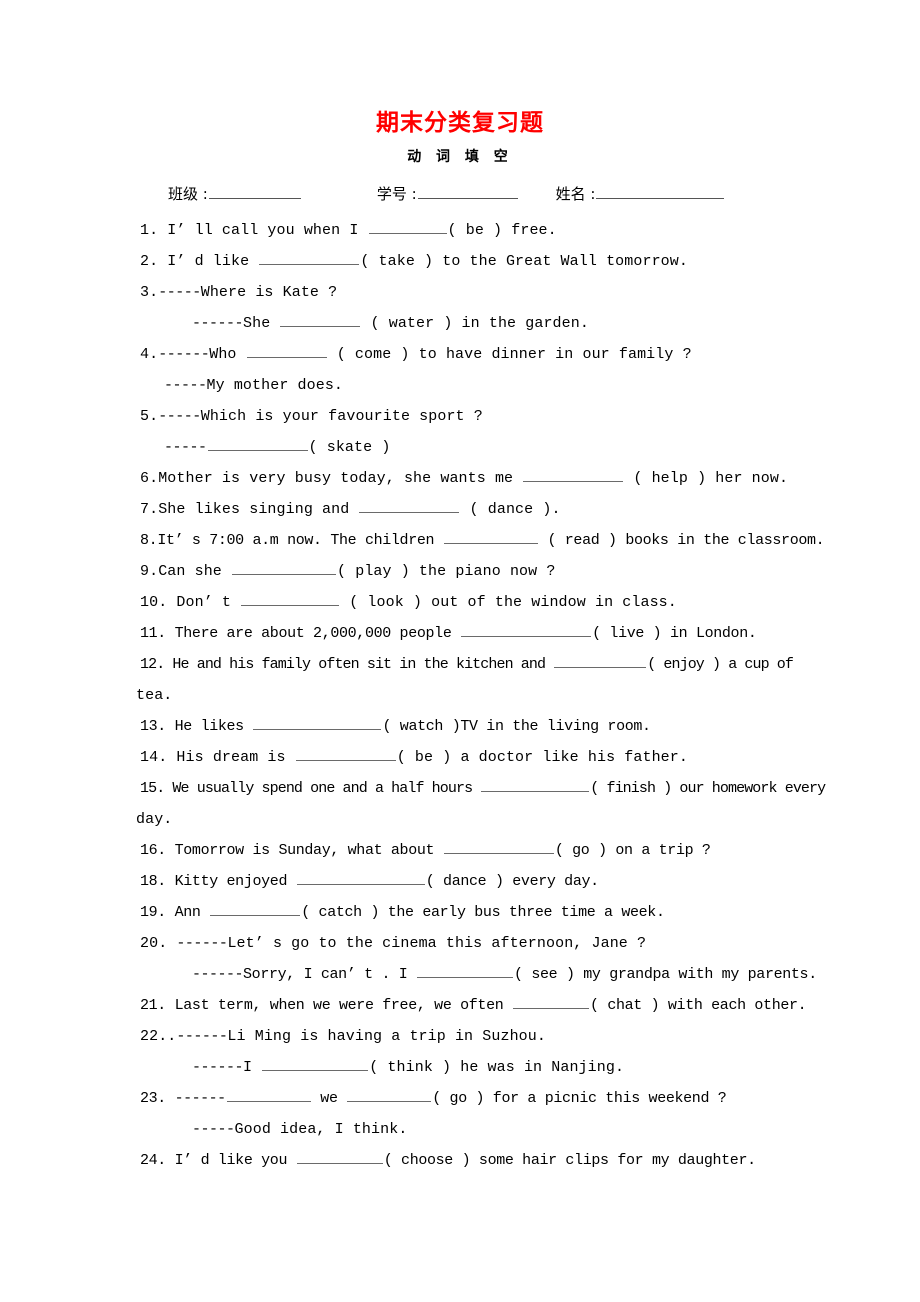 Image resolution: width=920 pixels, height=1302 pixels. I want to click on class-field: 班级 :, so click(234, 194).